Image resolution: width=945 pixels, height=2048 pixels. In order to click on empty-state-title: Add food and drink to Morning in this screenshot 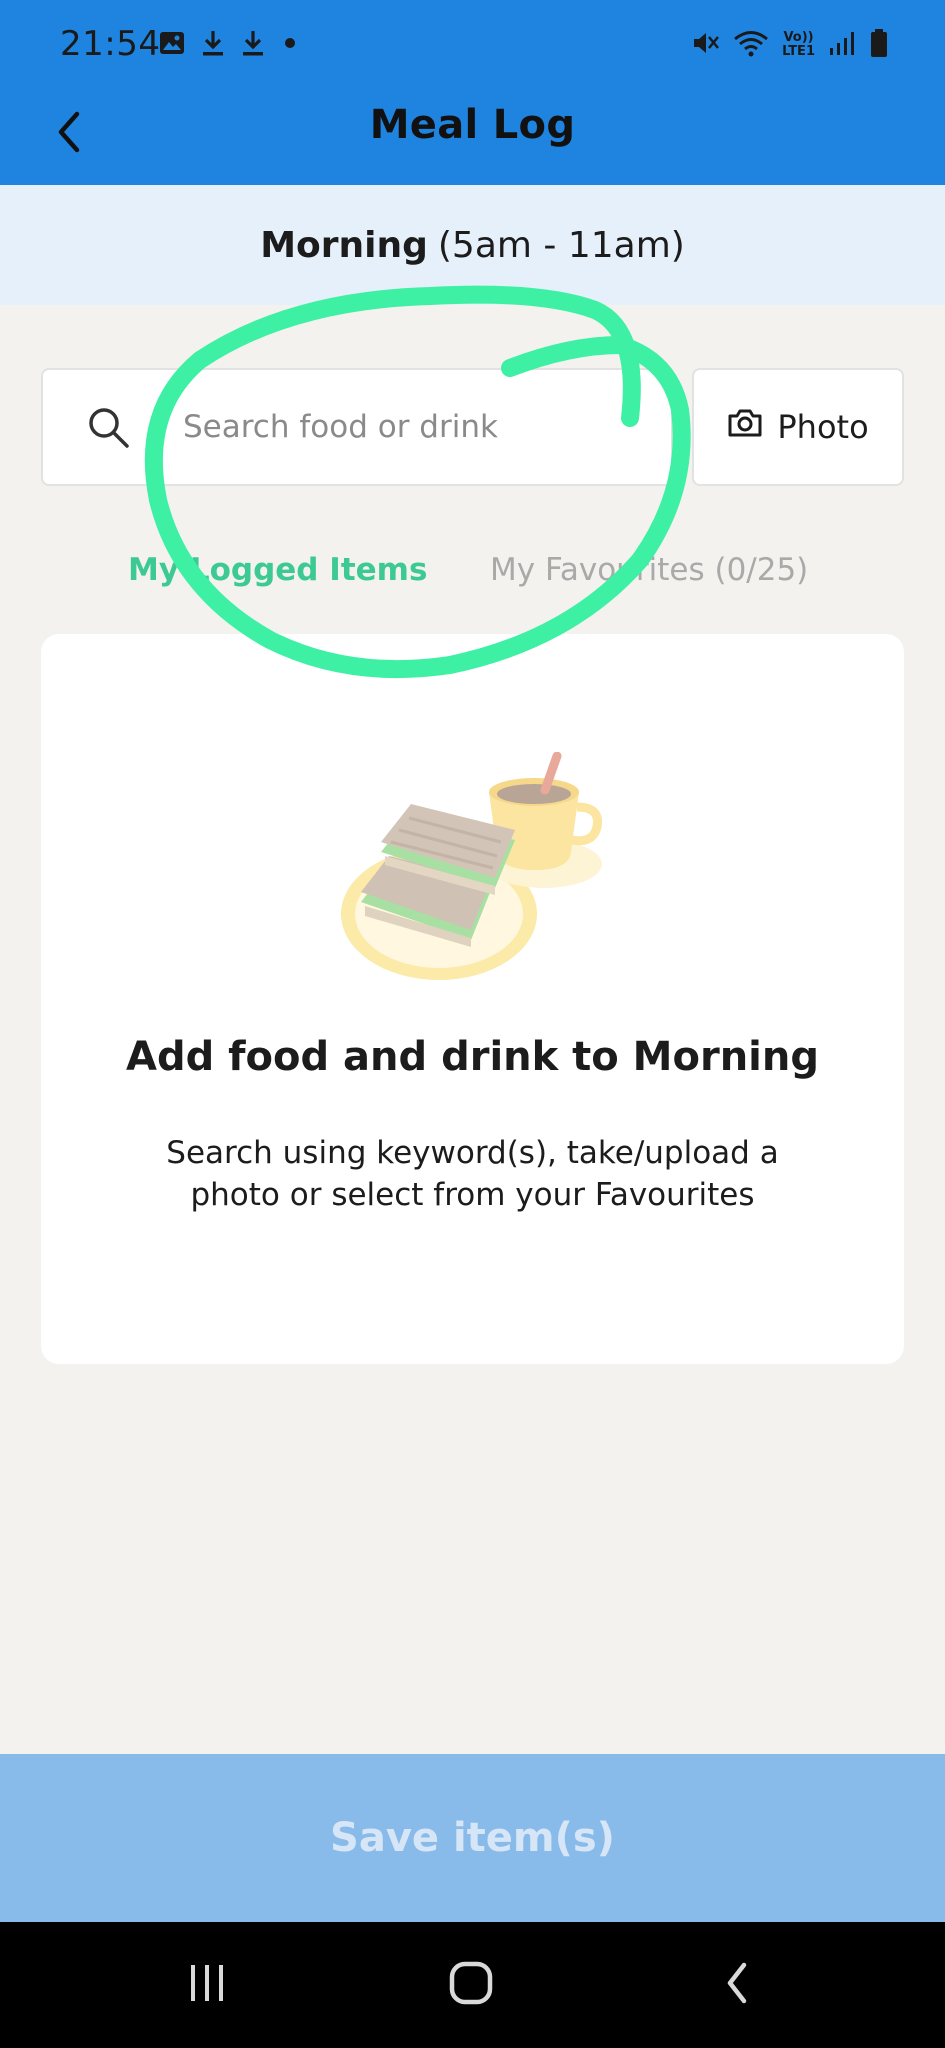, I will do `click(472, 1057)`.